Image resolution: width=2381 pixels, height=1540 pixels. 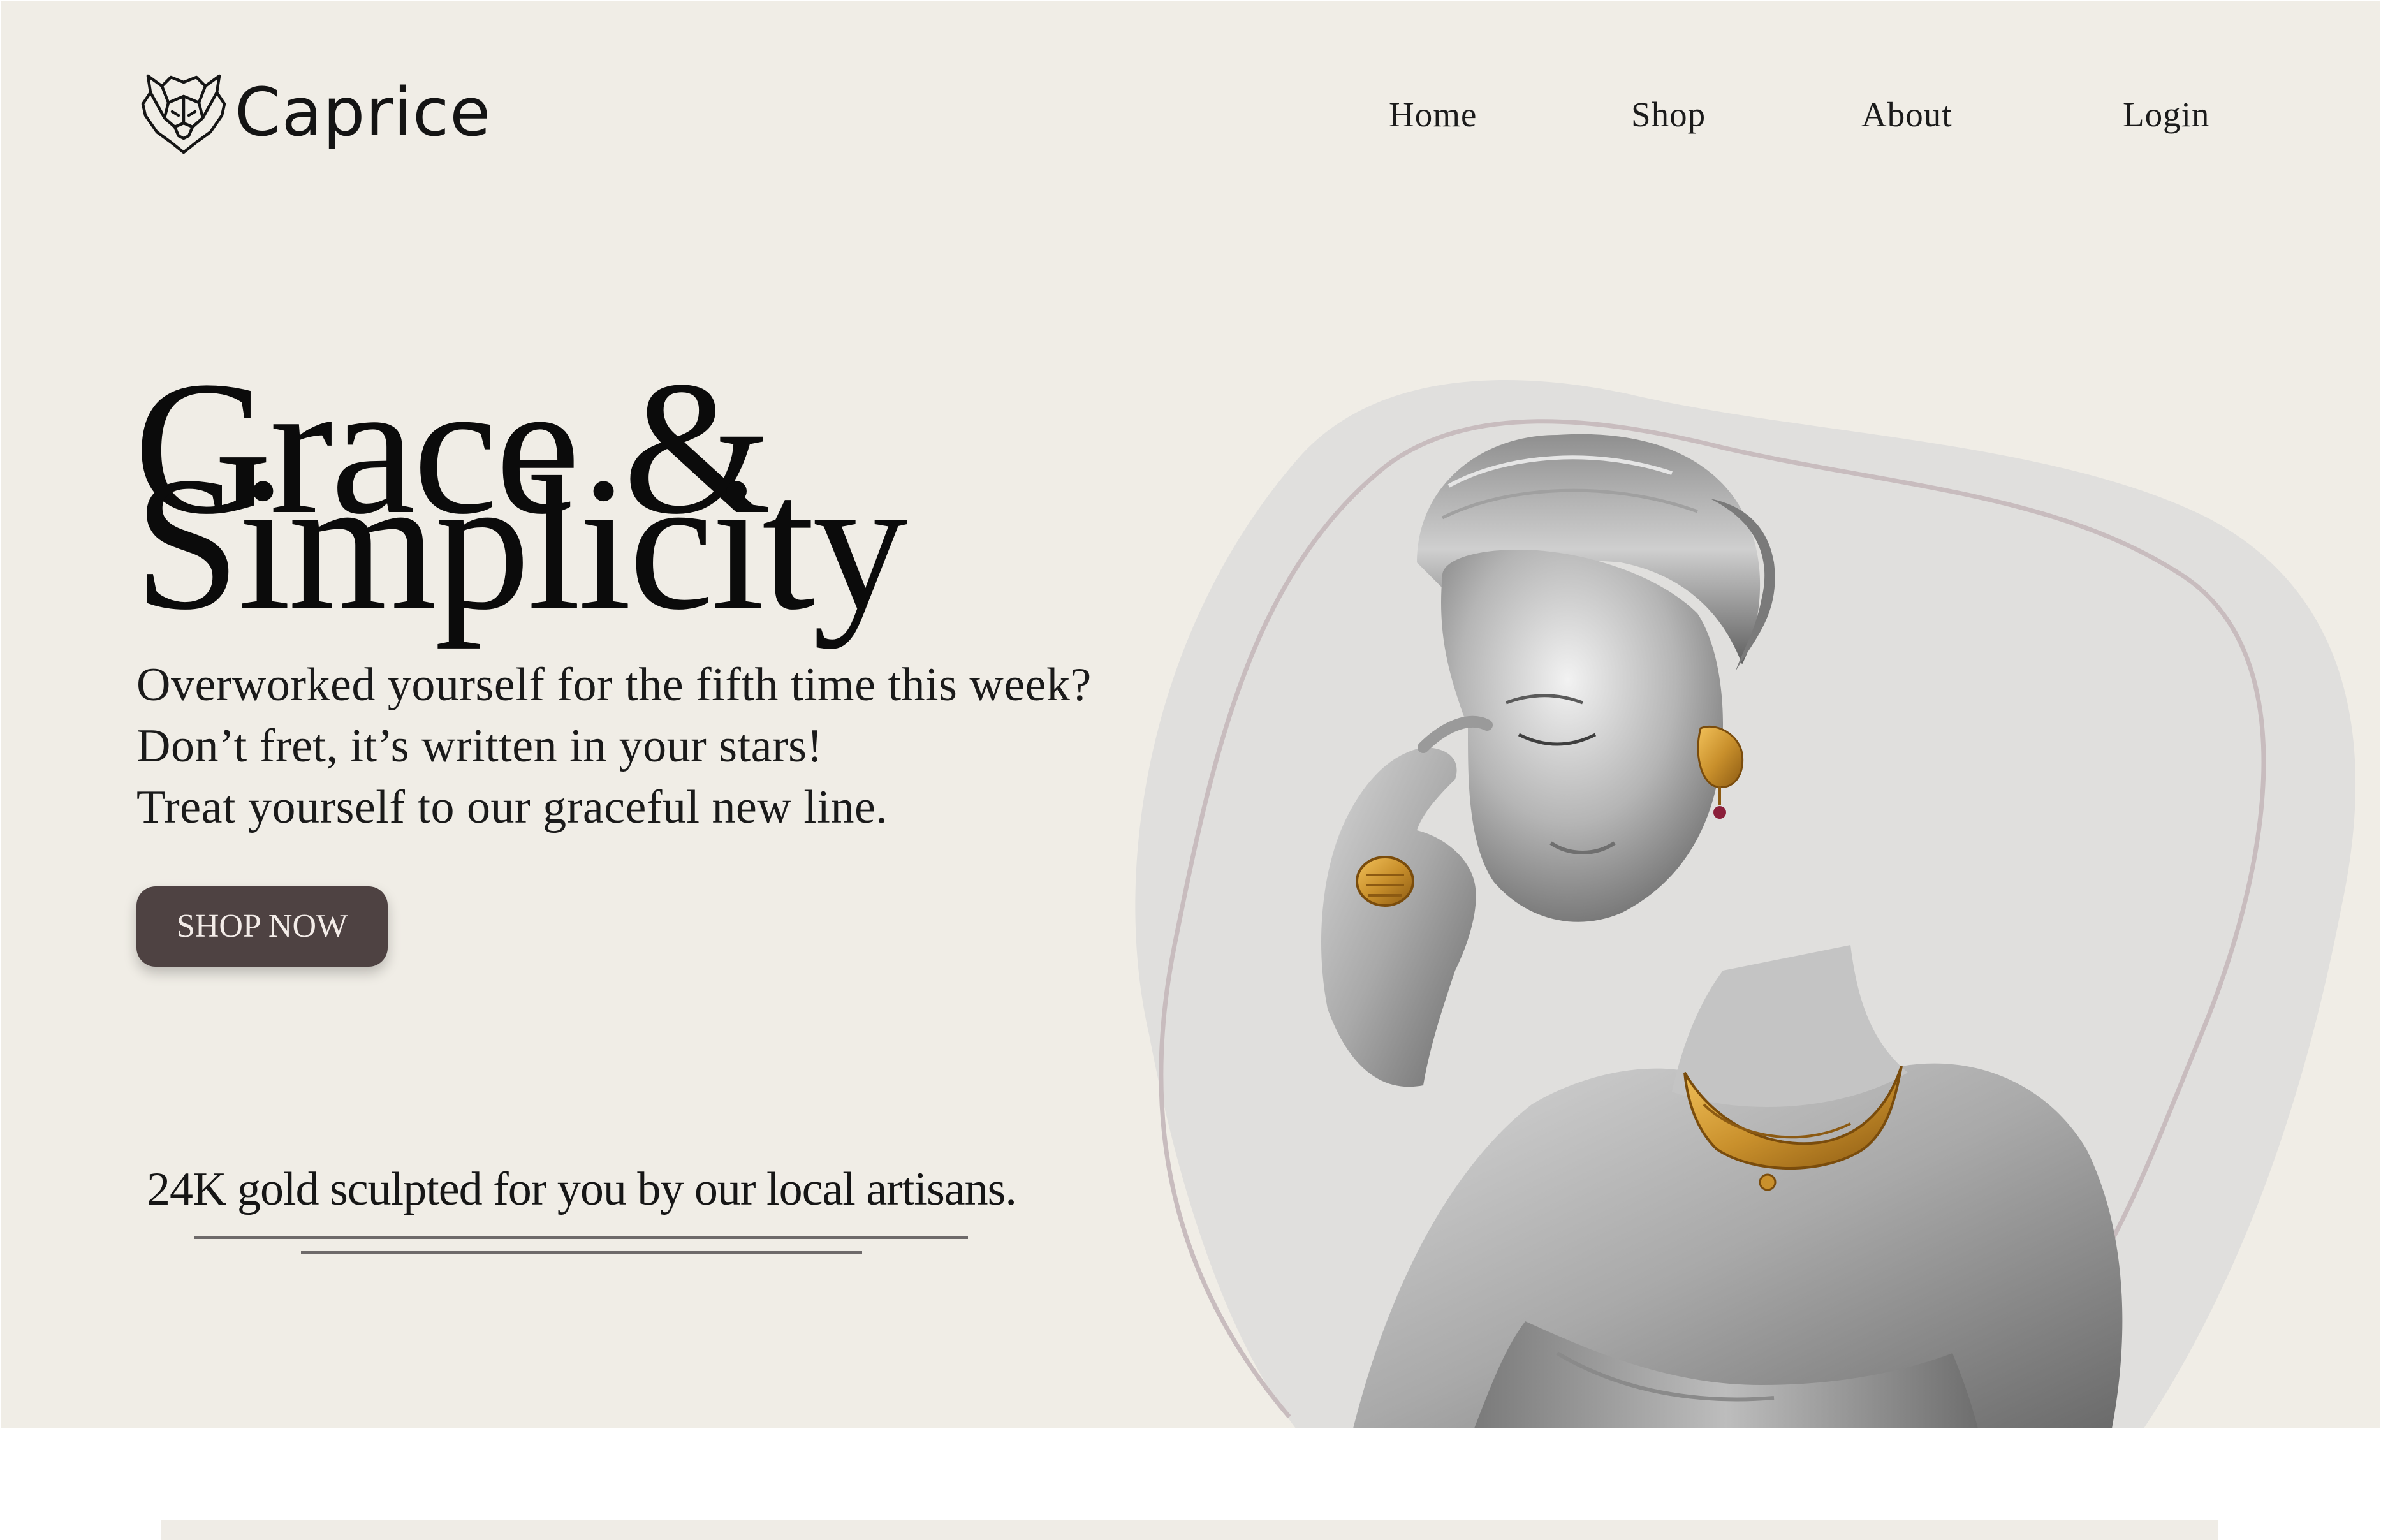 I want to click on nav-login-link: Login, so click(x=2166, y=114).